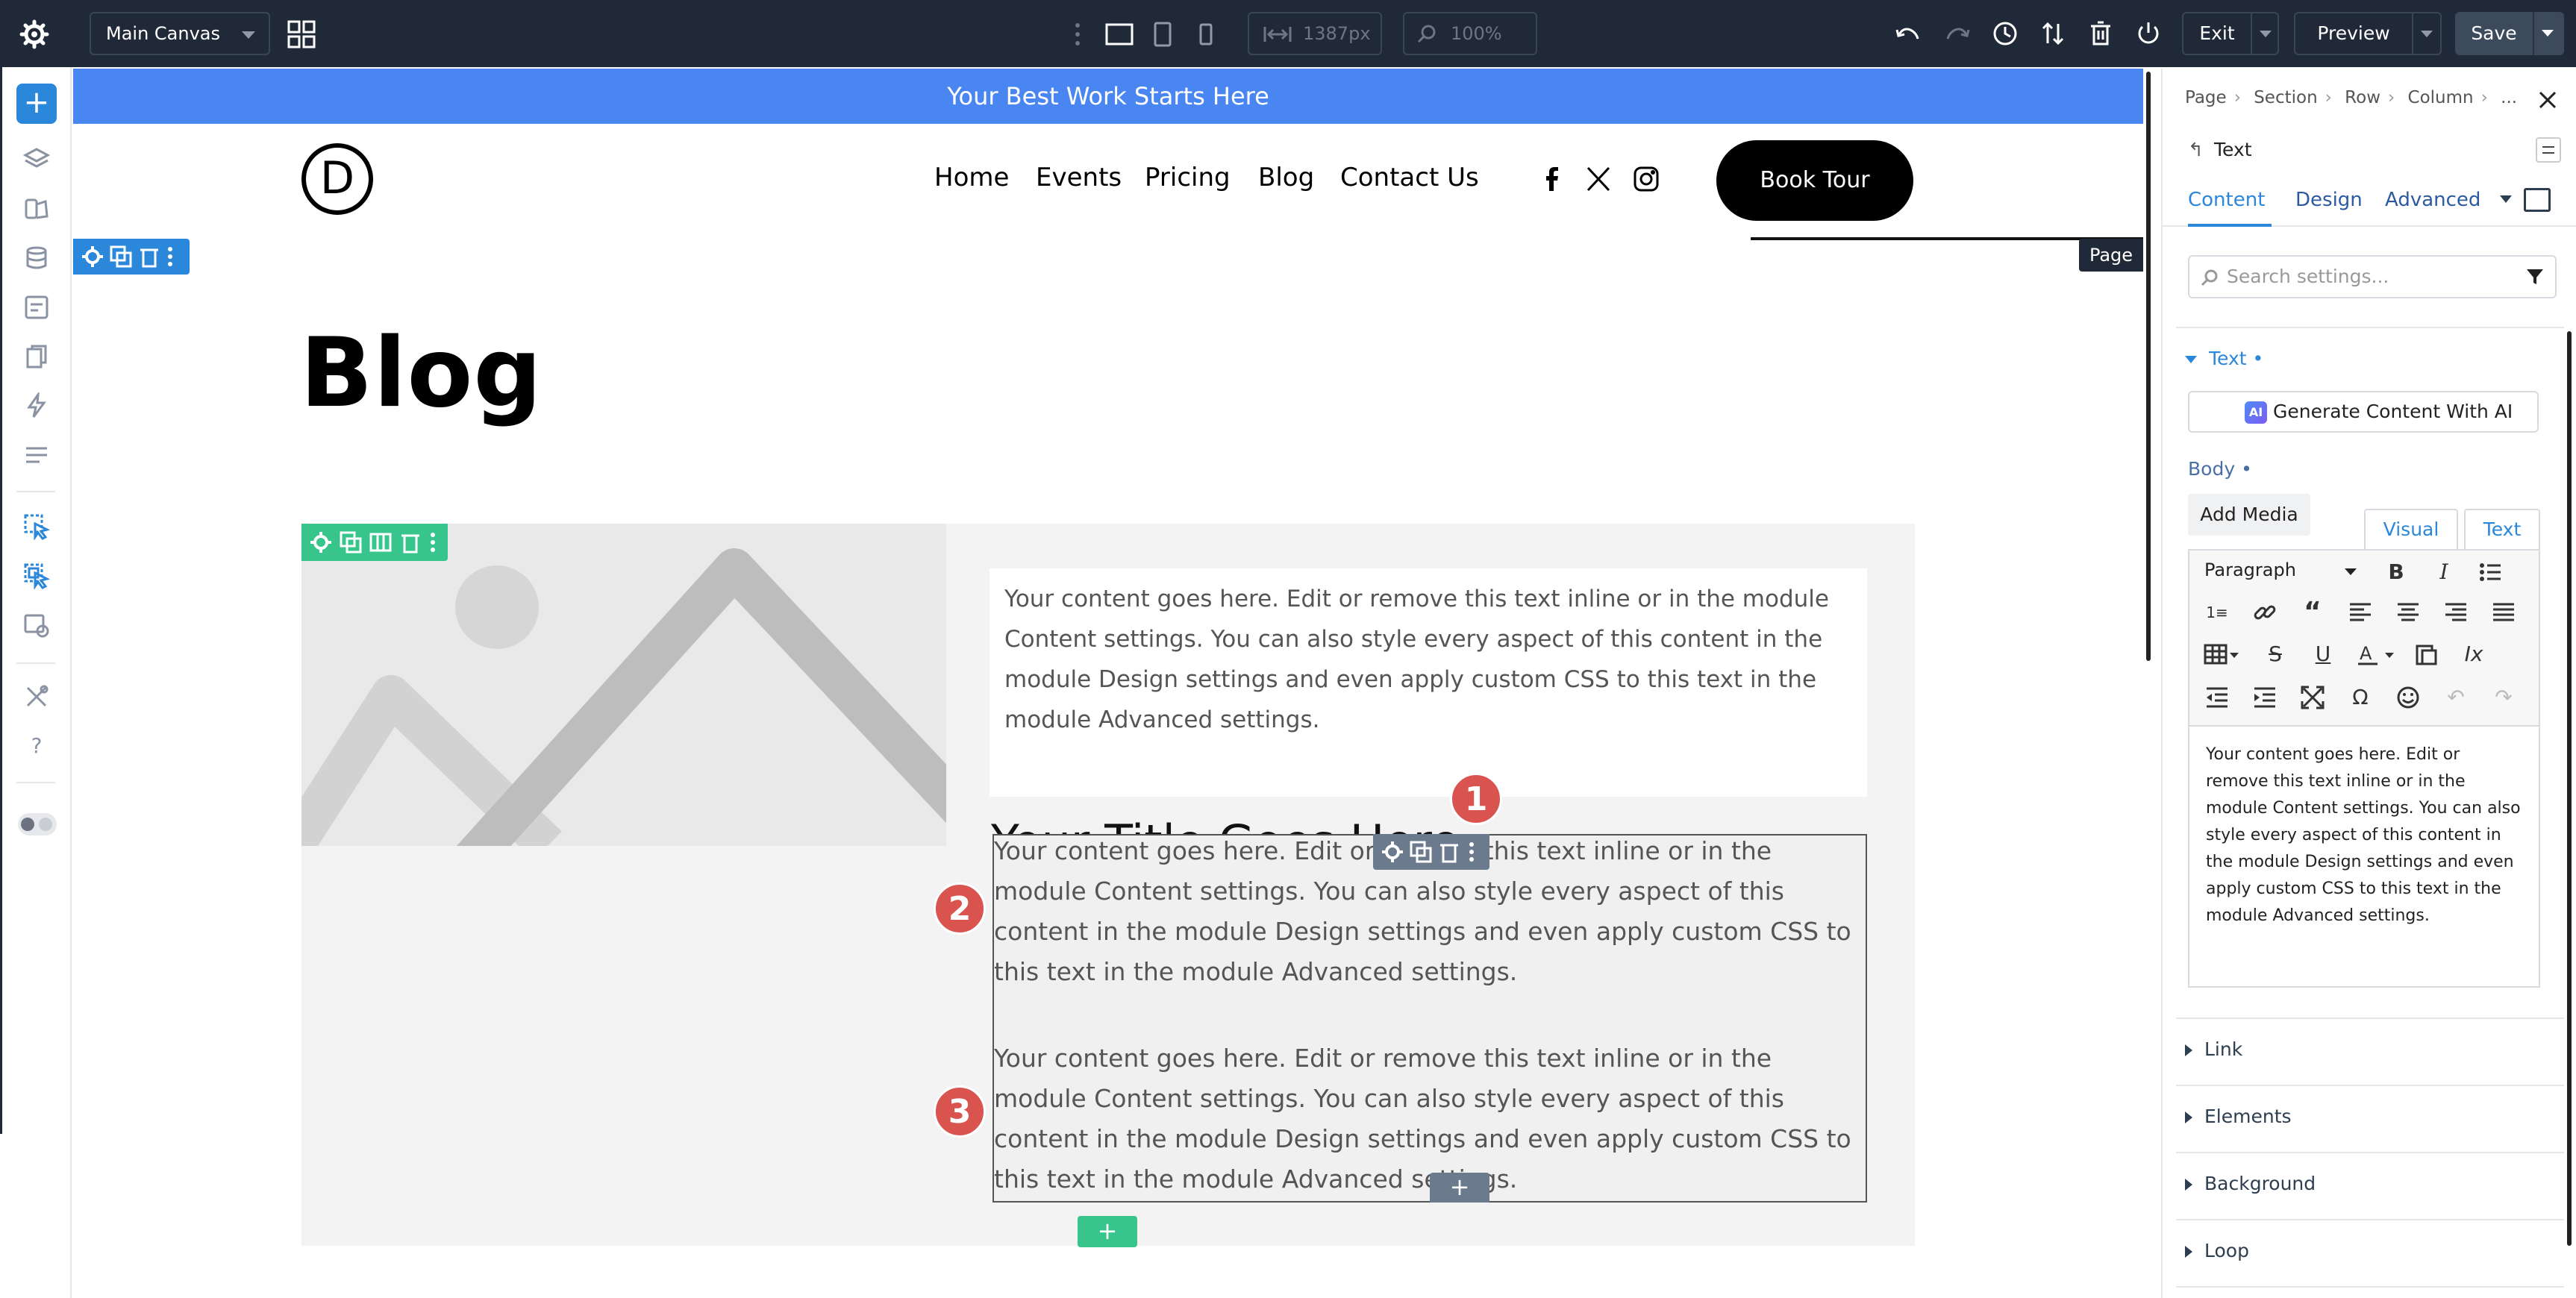  What do you see at coordinates (2503, 697) in the screenshot?
I see `redo-icon: ↷` at bounding box center [2503, 697].